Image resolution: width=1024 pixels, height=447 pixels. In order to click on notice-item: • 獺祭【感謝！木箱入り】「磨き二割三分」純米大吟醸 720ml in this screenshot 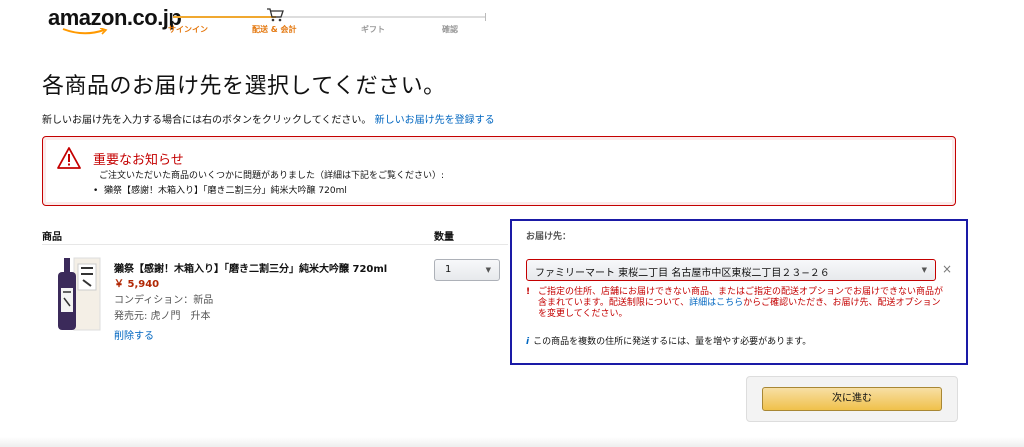, I will do `click(220, 191)`.